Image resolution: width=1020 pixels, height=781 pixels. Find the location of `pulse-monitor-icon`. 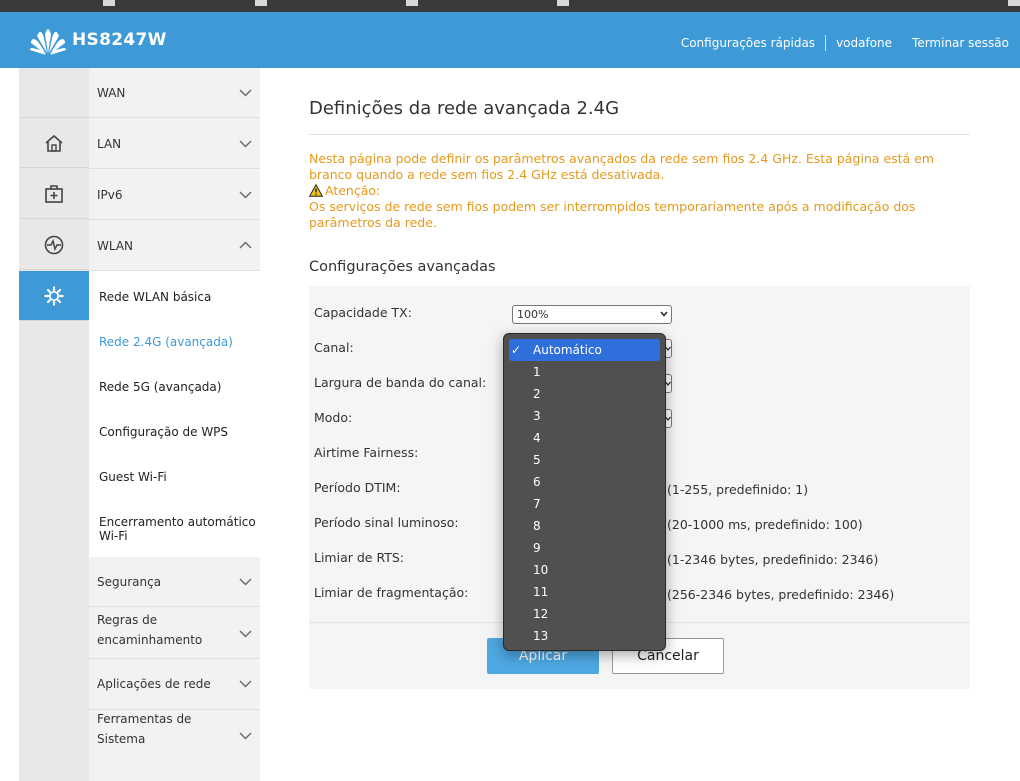

pulse-monitor-icon is located at coordinates (54, 244).